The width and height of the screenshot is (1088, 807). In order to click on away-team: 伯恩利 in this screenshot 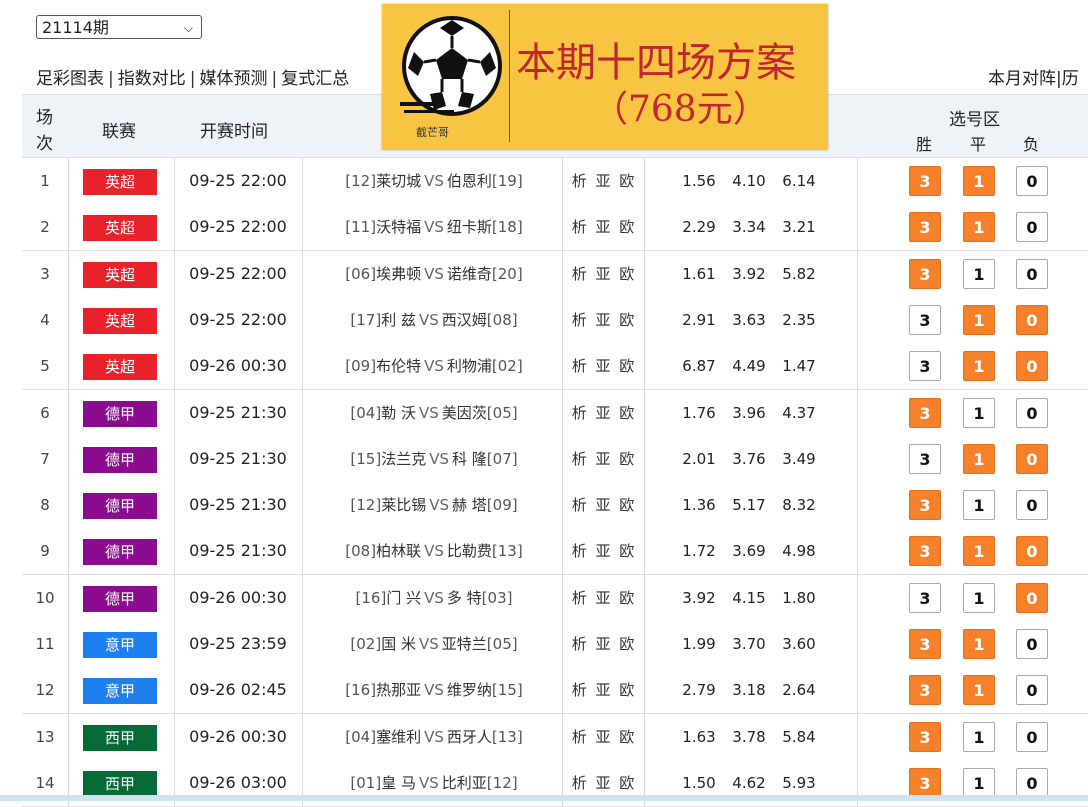, I will do `click(469, 181)`.